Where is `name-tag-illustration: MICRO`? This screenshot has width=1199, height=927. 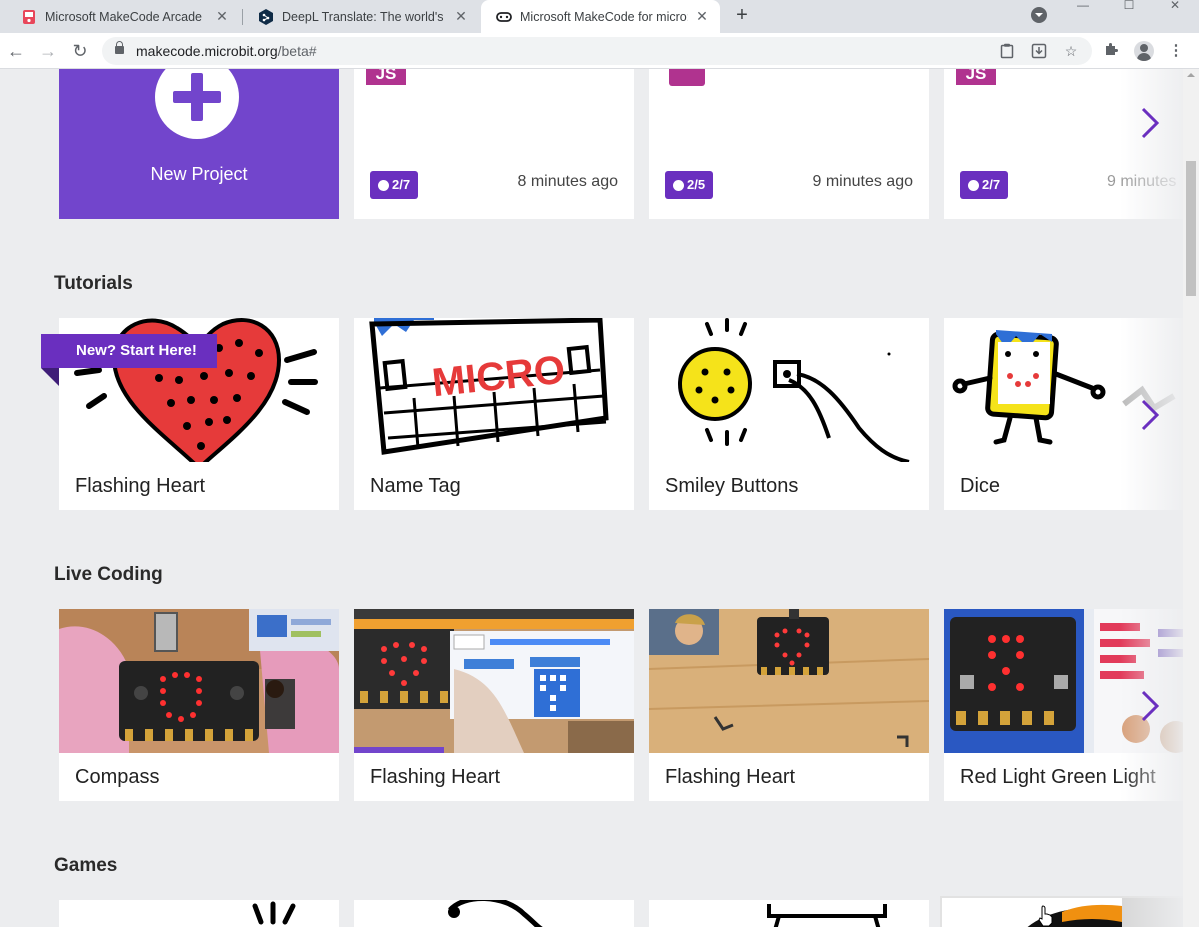
name-tag-illustration: MICRO is located at coordinates (494, 390).